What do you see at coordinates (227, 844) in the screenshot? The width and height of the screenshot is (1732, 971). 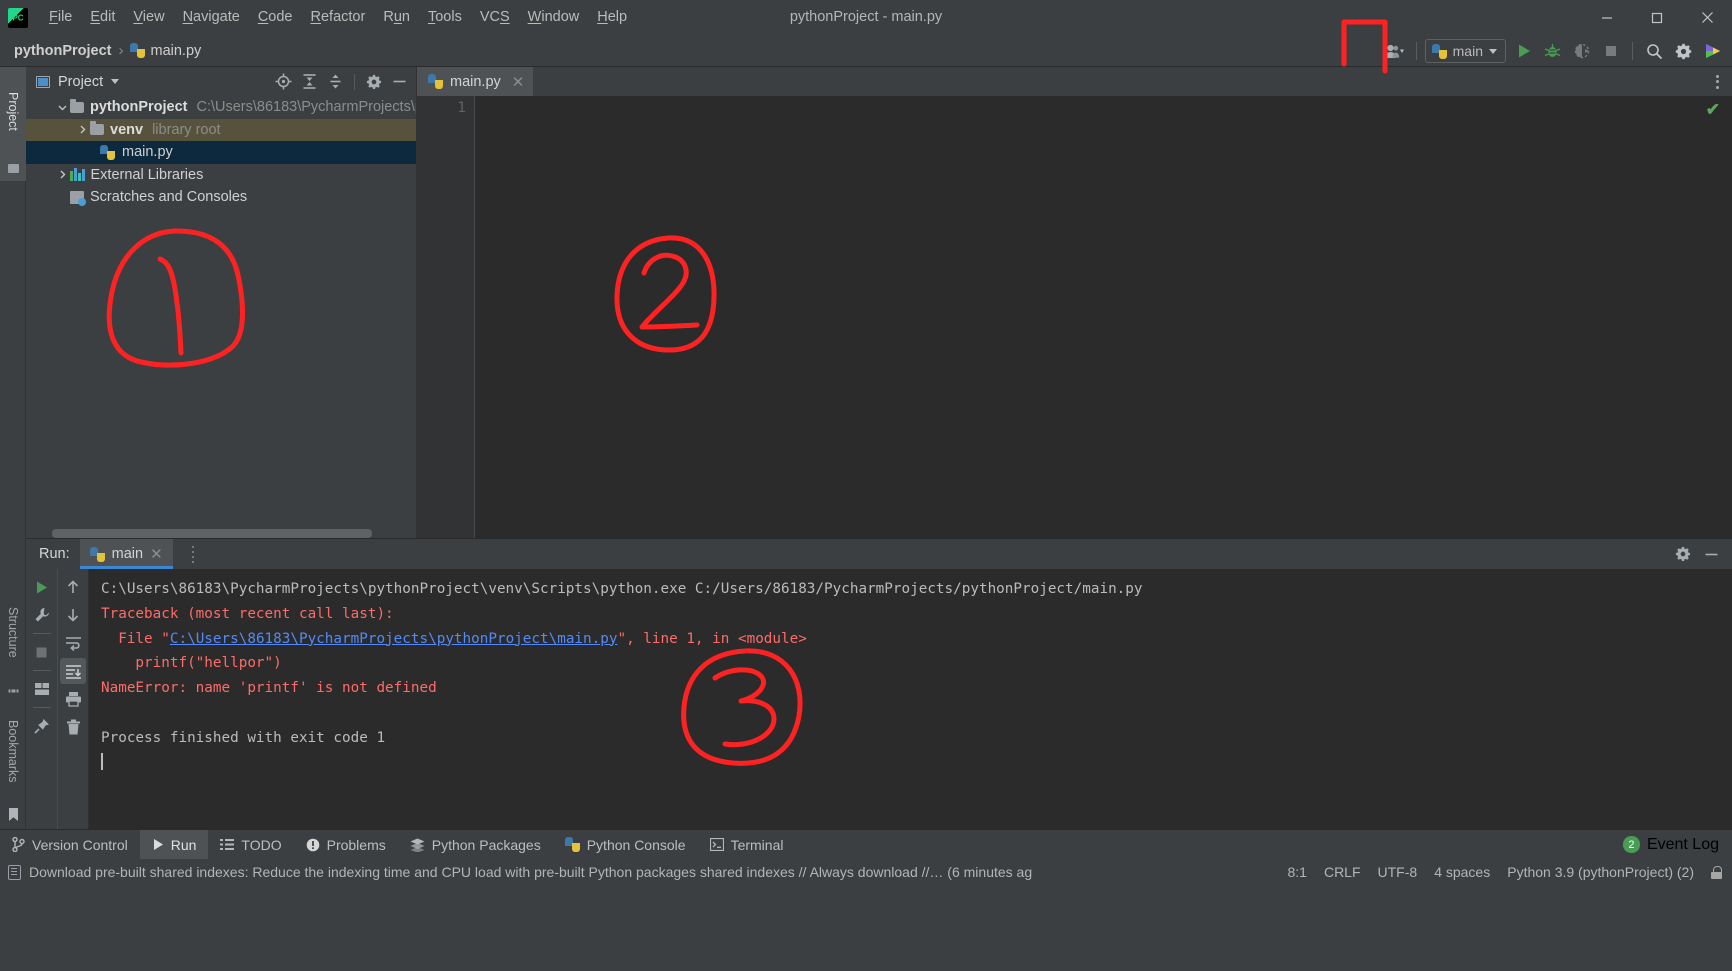 I see `list-icon` at bounding box center [227, 844].